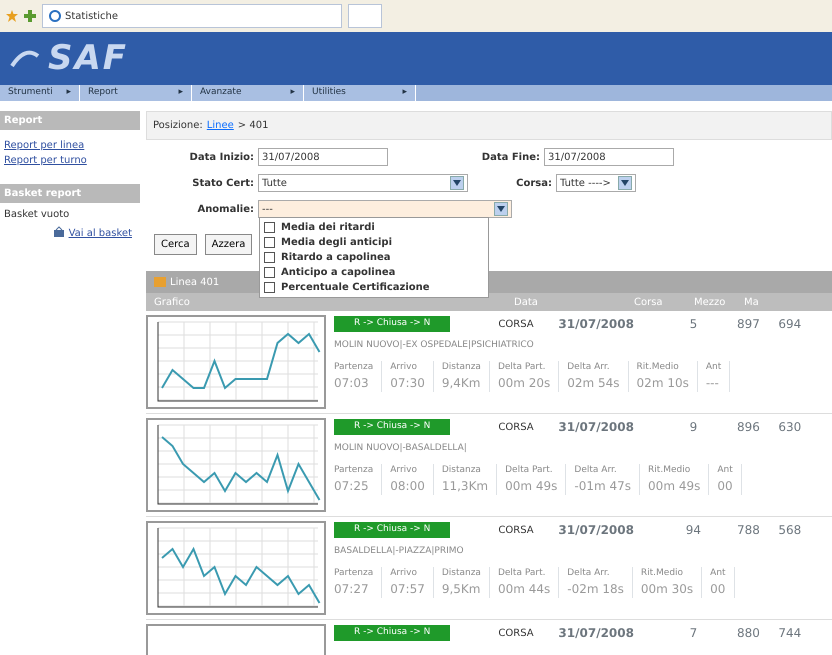  I want to click on menu-item: Avanzate ▸, so click(248, 93).